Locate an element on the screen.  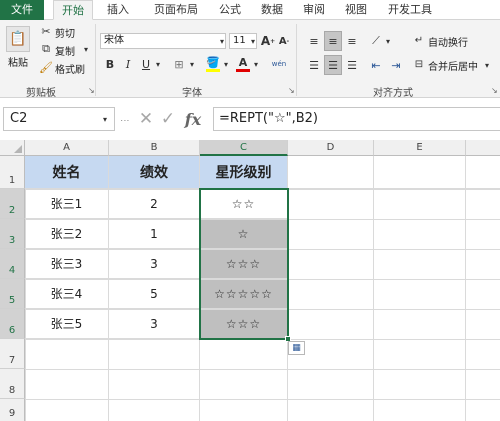
star-cell: ☆ is located at coordinates (244, 234).